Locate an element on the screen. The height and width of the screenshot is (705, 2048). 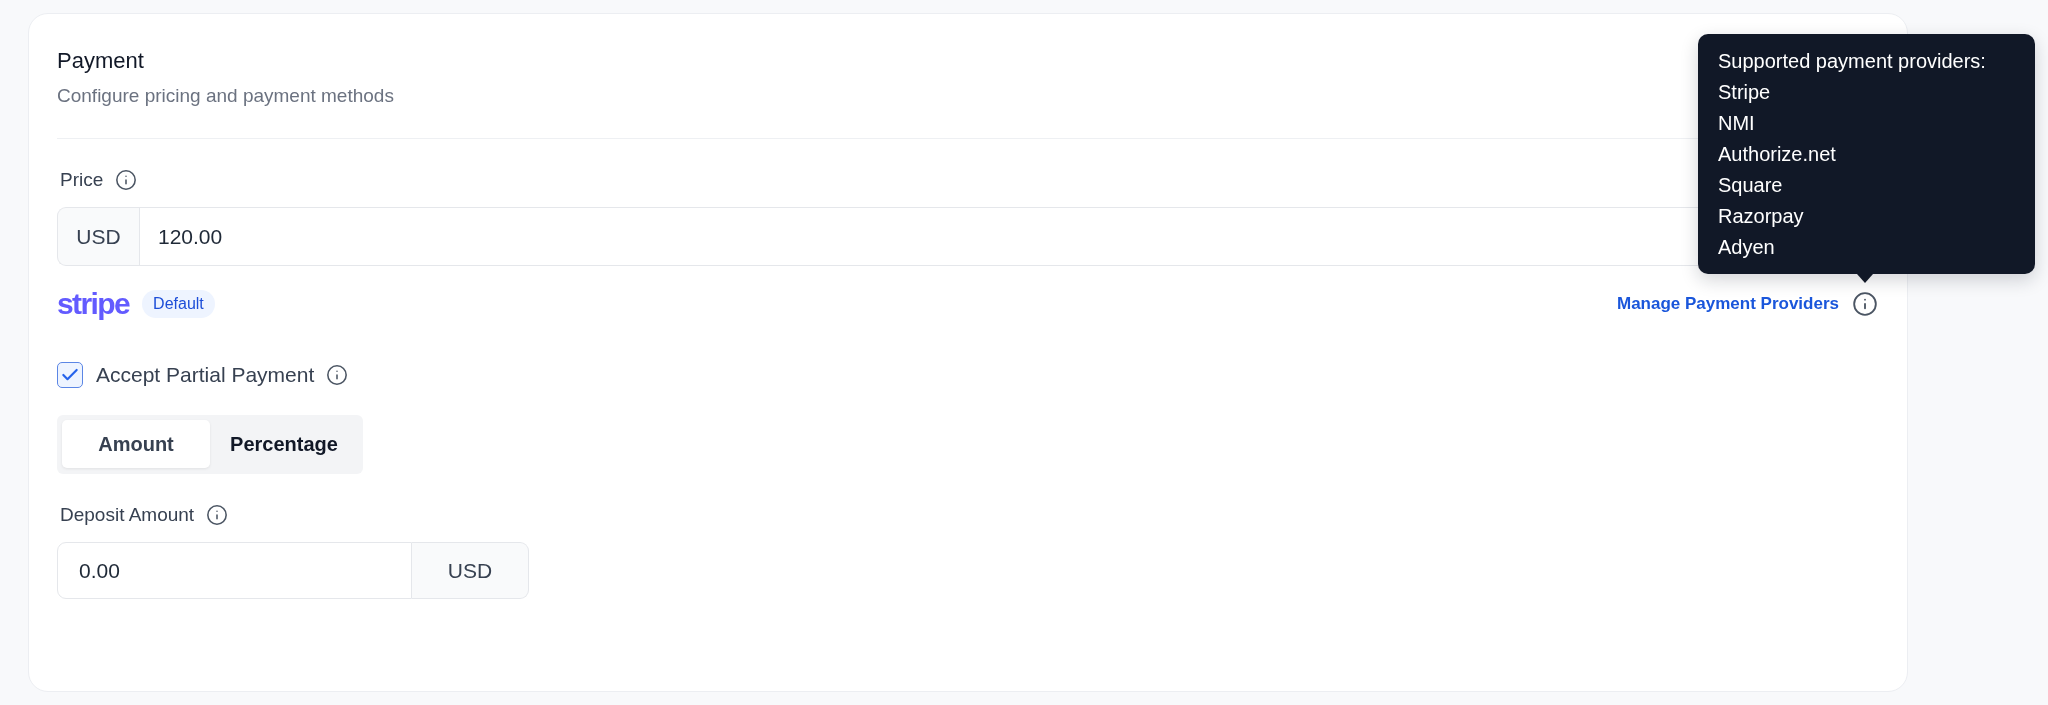
tooltip-item: Stripe is located at coordinates (1744, 92).